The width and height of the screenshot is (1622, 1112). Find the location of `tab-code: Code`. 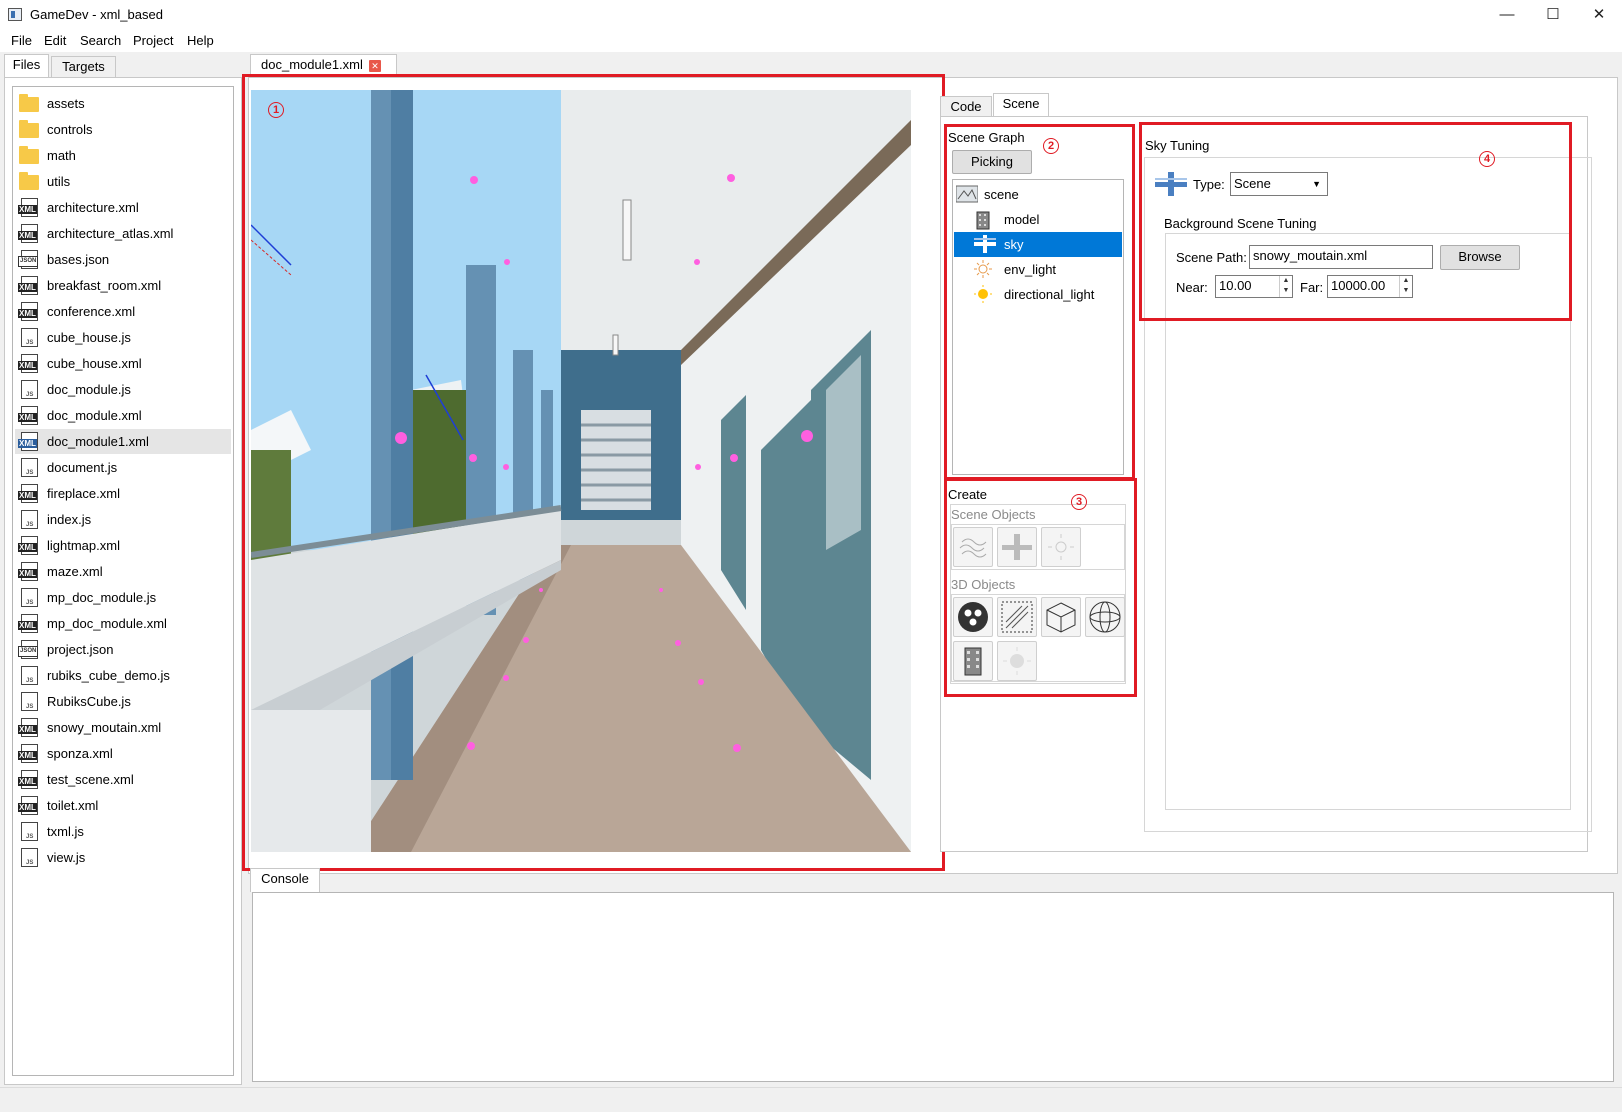

tab-code: Code is located at coordinates (966, 107).